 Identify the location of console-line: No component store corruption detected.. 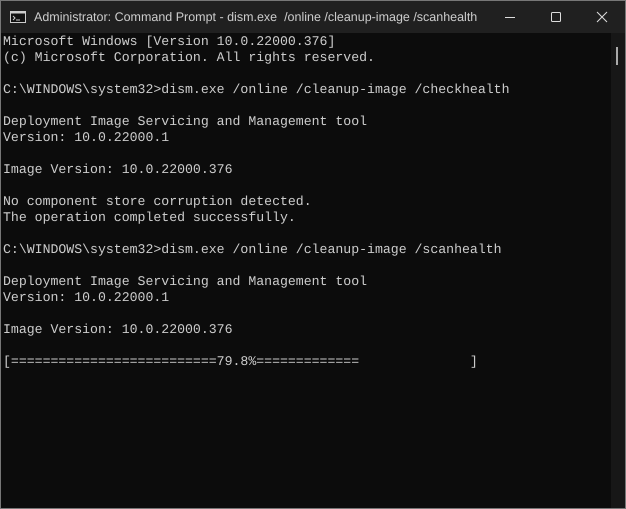
(157, 202).